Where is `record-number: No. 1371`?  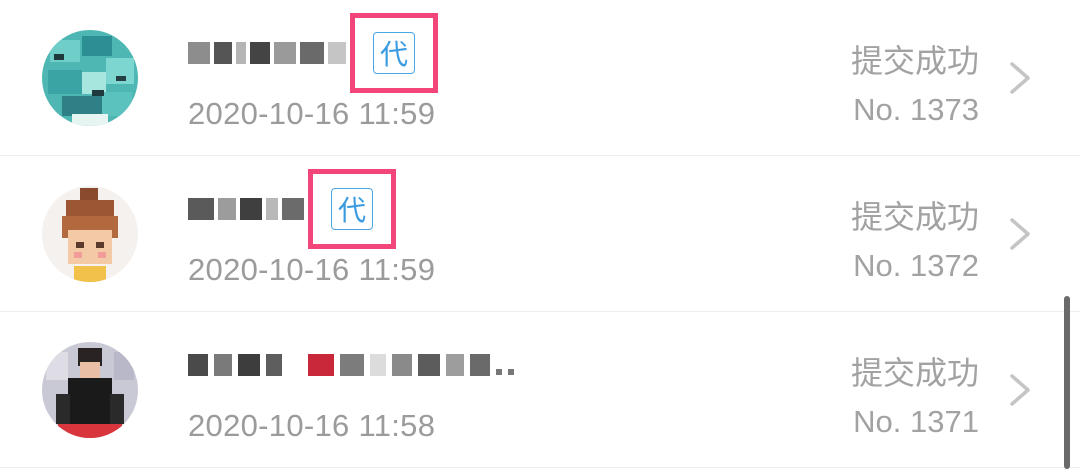 record-number: No. 1371 is located at coordinates (916, 421).